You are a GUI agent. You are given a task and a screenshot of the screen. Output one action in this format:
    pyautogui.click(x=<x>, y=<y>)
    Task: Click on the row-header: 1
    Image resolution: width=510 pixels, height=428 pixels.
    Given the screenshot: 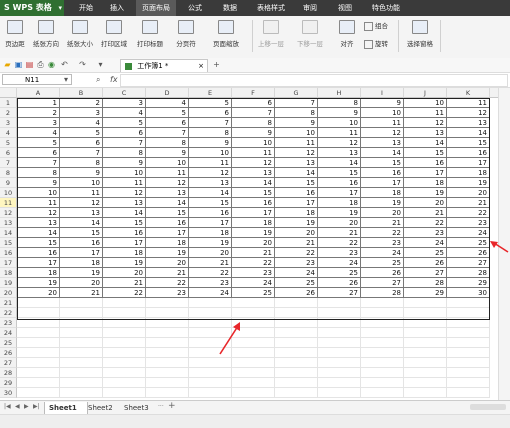 What is the action you would take?
    pyautogui.click(x=8, y=103)
    